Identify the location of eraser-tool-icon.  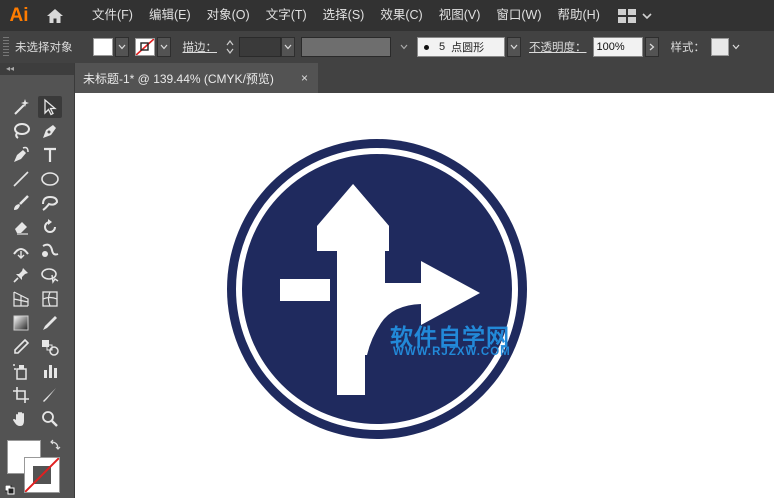
(21, 227).